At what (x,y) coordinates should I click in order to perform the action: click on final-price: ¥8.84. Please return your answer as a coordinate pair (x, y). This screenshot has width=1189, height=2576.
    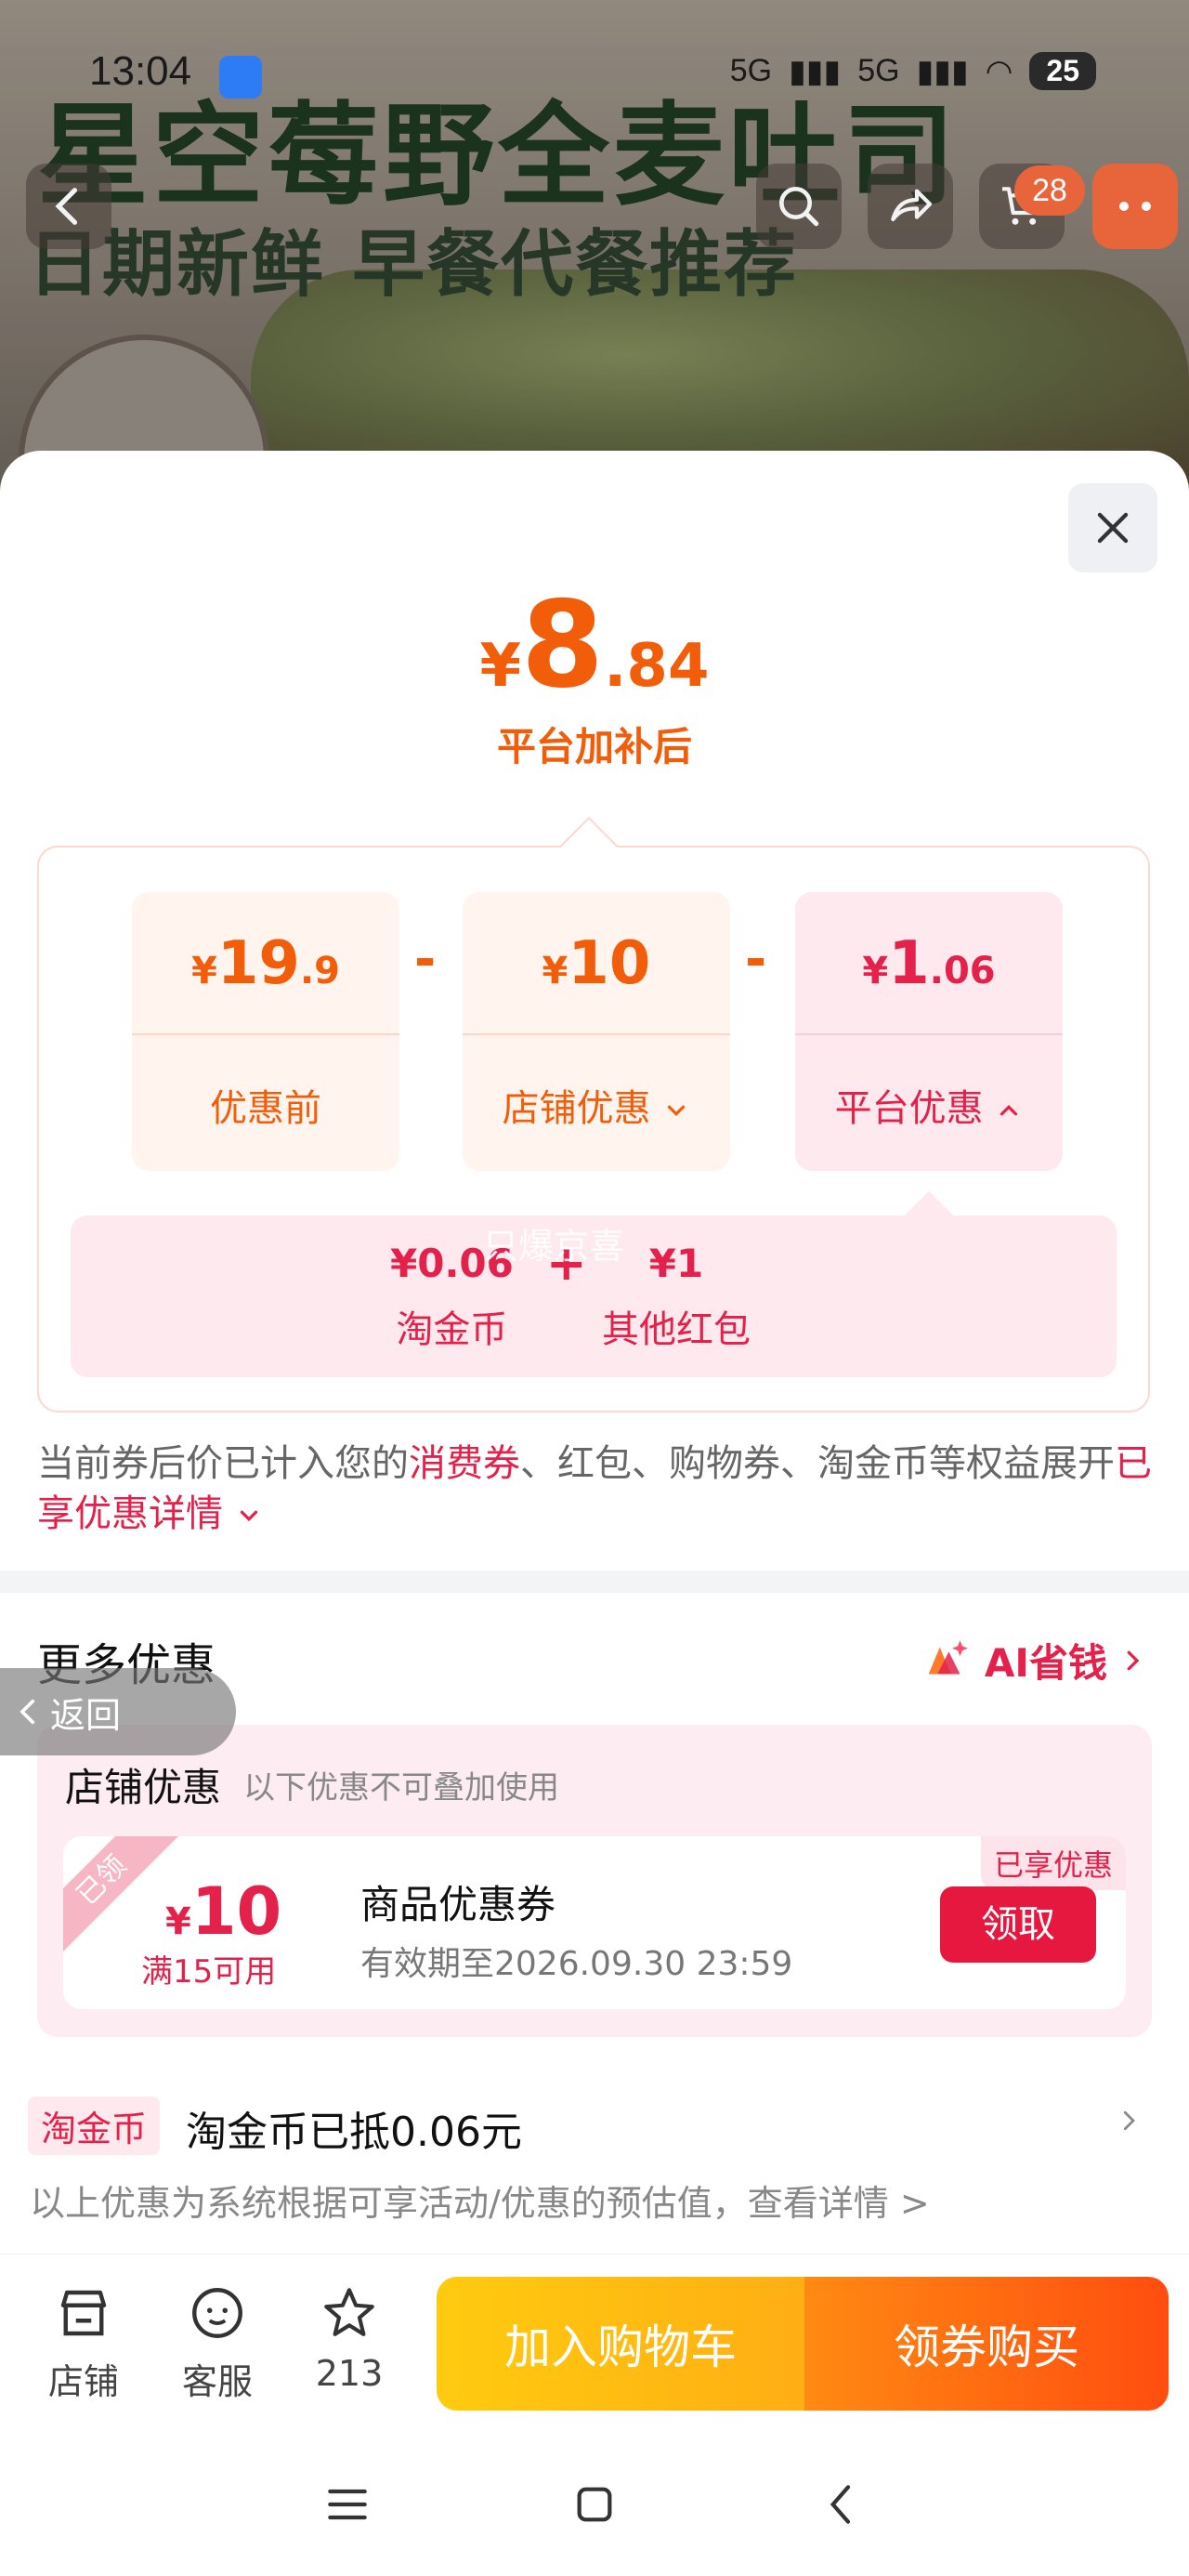
    Looking at the image, I should click on (594, 645).